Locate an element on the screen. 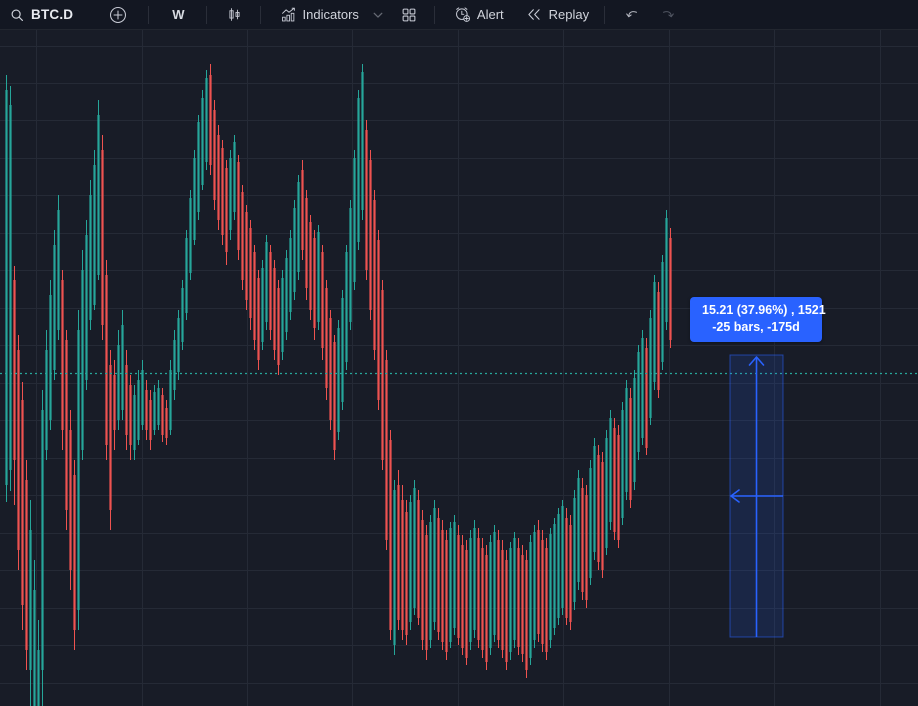  indicators-button: Indicators is located at coordinates (319, 15).